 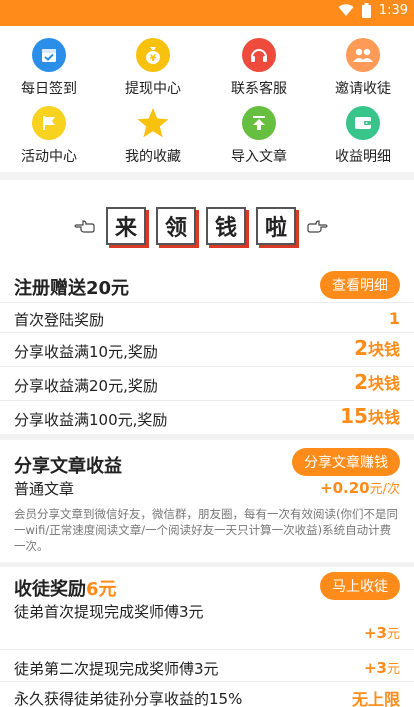 I want to click on status-time: 1:39, so click(x=393, y=10).